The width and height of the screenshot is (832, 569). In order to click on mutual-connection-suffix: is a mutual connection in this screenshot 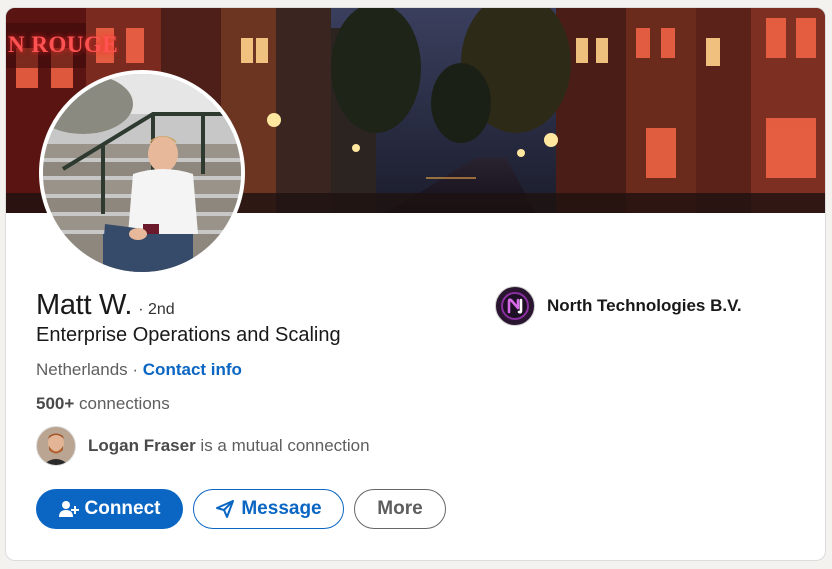, I will do `click(282, 445)`.